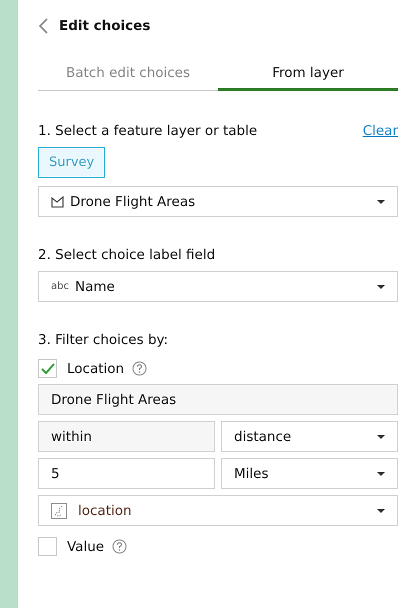  I want to click on polygon-icon, so click(57, 202).